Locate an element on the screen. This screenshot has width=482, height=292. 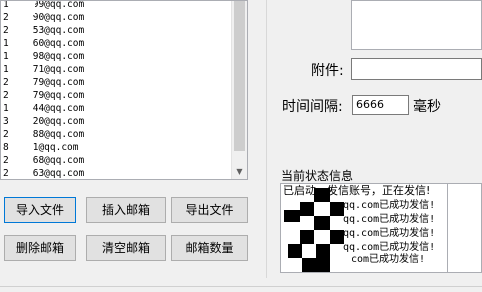
export-file-button: 导出文件 is located at coordinates (209, 210).